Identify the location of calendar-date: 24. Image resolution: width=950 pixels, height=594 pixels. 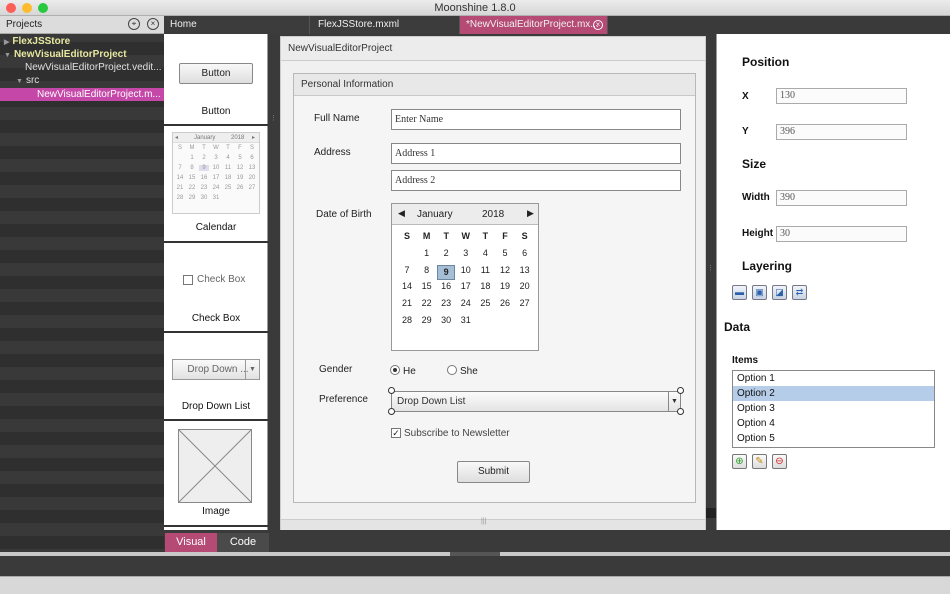
(466, 303).